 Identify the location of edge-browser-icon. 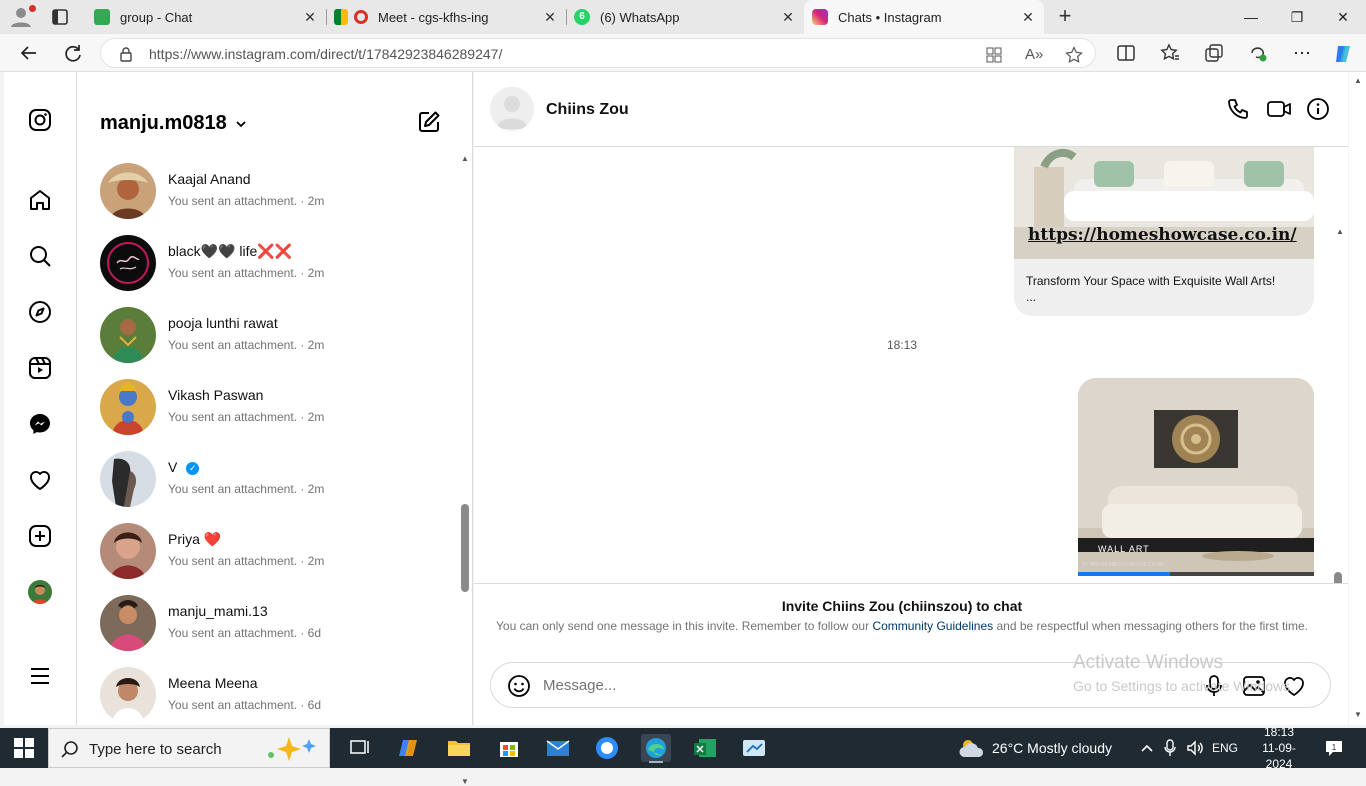
(656, 748).